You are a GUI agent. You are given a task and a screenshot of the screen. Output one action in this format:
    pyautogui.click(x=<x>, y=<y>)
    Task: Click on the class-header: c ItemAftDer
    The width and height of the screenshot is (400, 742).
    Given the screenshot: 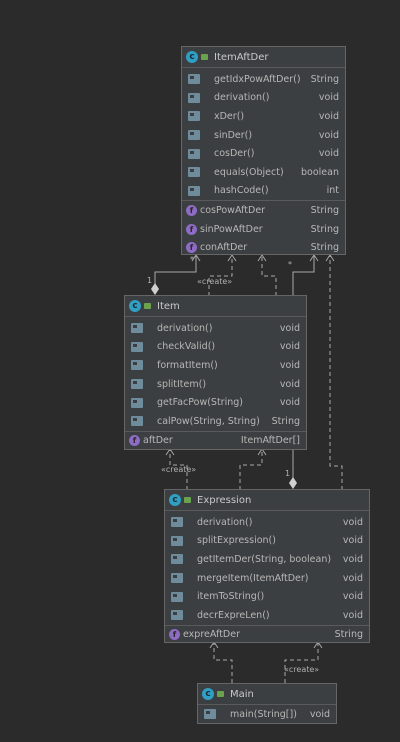 What is the action you would take?
    pyautogui.click(x=263, y=57)
    